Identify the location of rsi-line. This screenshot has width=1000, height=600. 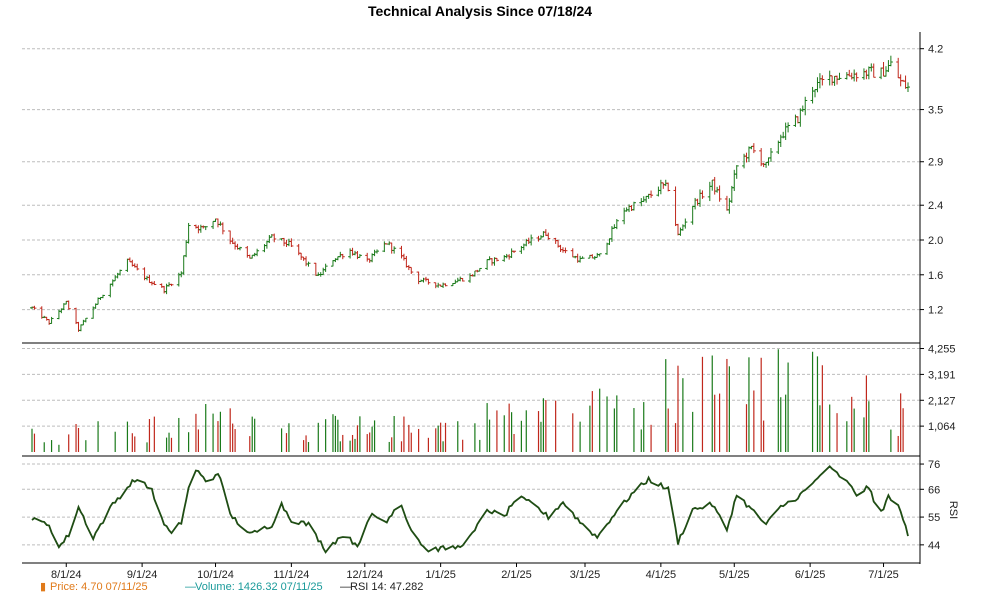
(470, 509).